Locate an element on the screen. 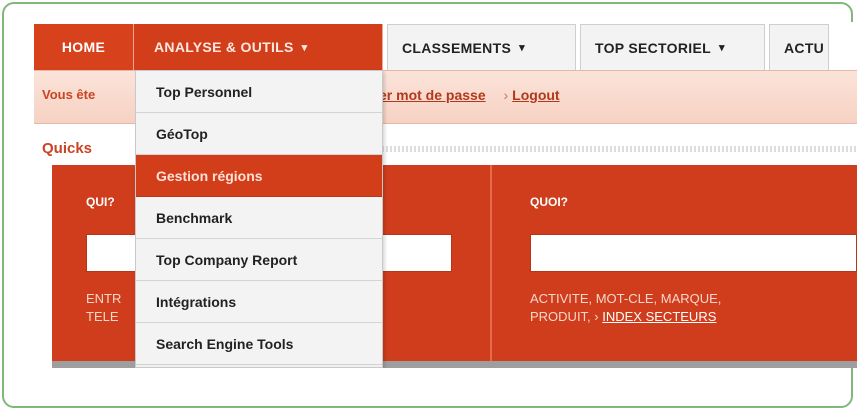  account-links: er mot de passe › Logout is located at coordinates (469, 95).